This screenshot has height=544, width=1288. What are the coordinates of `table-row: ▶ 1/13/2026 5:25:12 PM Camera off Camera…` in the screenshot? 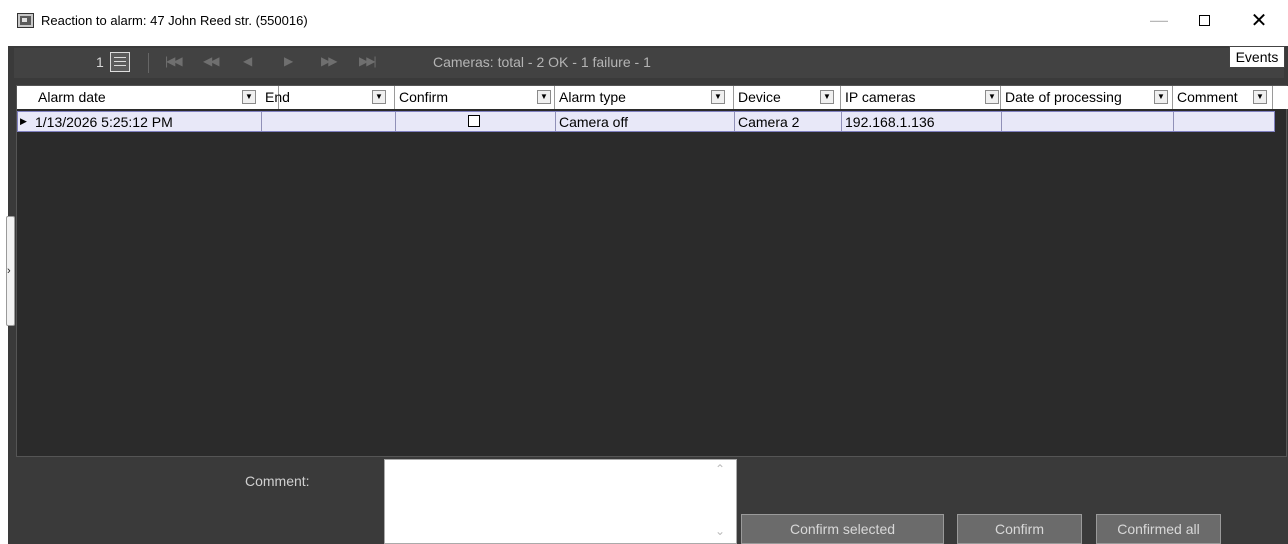 It's located at (646, 121).